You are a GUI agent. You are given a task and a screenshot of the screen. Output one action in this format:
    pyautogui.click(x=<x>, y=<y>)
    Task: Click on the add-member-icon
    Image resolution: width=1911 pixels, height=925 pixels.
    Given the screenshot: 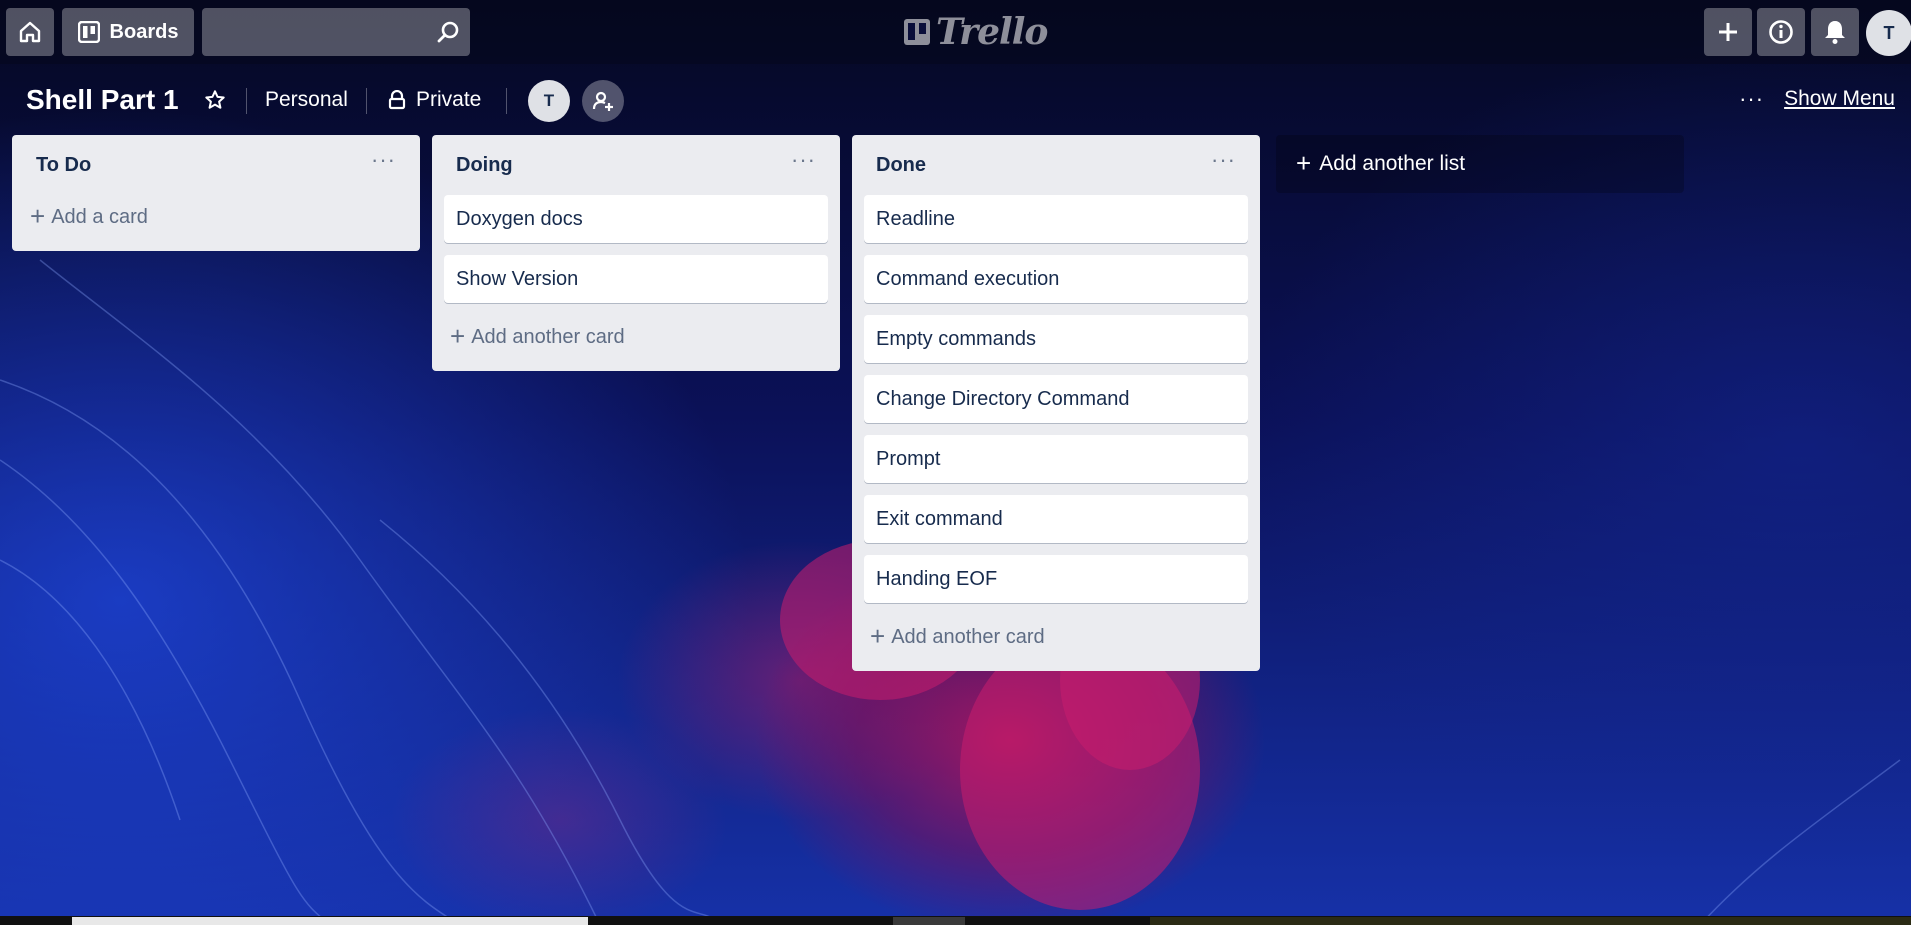 What is the action you would take?
    pyautogui.click(x=602, y=101)
    